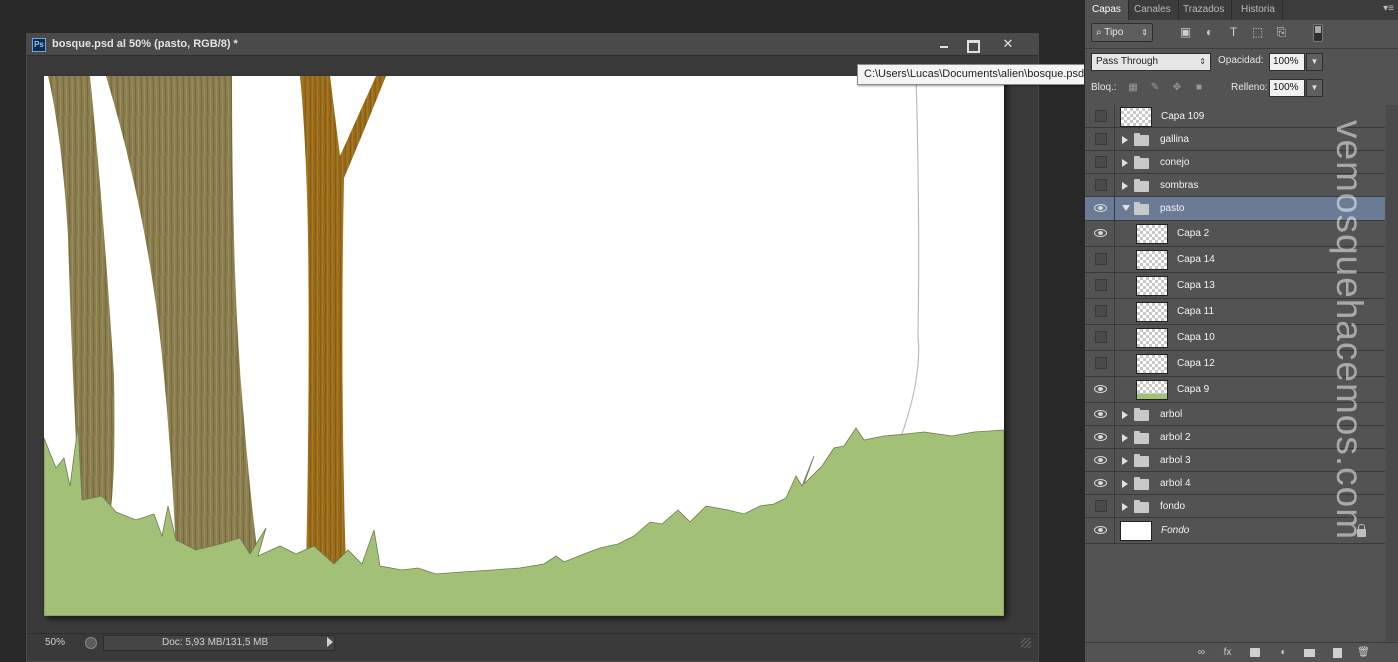 This screenshot has width=1398, height=662. What do you see at coordinates (532, 45) in the screenshot?
I see `document-titlebar: Ps bosque.psd al 50% (pasto, RGB/8) * ✕` at bounding box center [532, 45].